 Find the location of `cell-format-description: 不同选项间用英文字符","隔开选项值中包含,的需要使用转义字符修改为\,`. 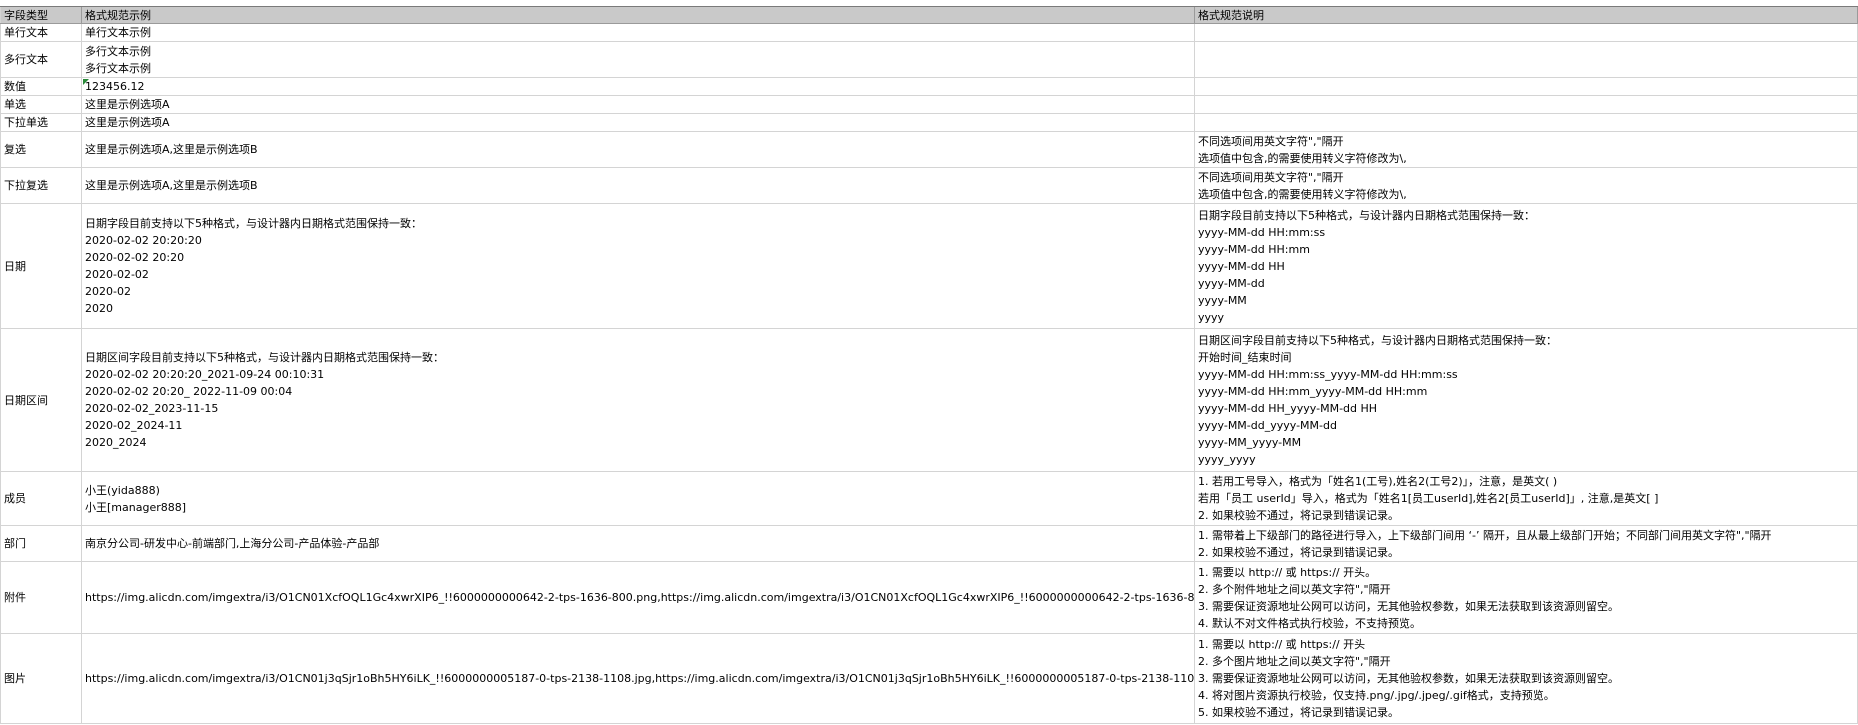

cell-format-description: 不同选项间用英文字符","隔开选项值中包含,的需要使用转义字符修改为\, is located at coordinates (1526, 149).